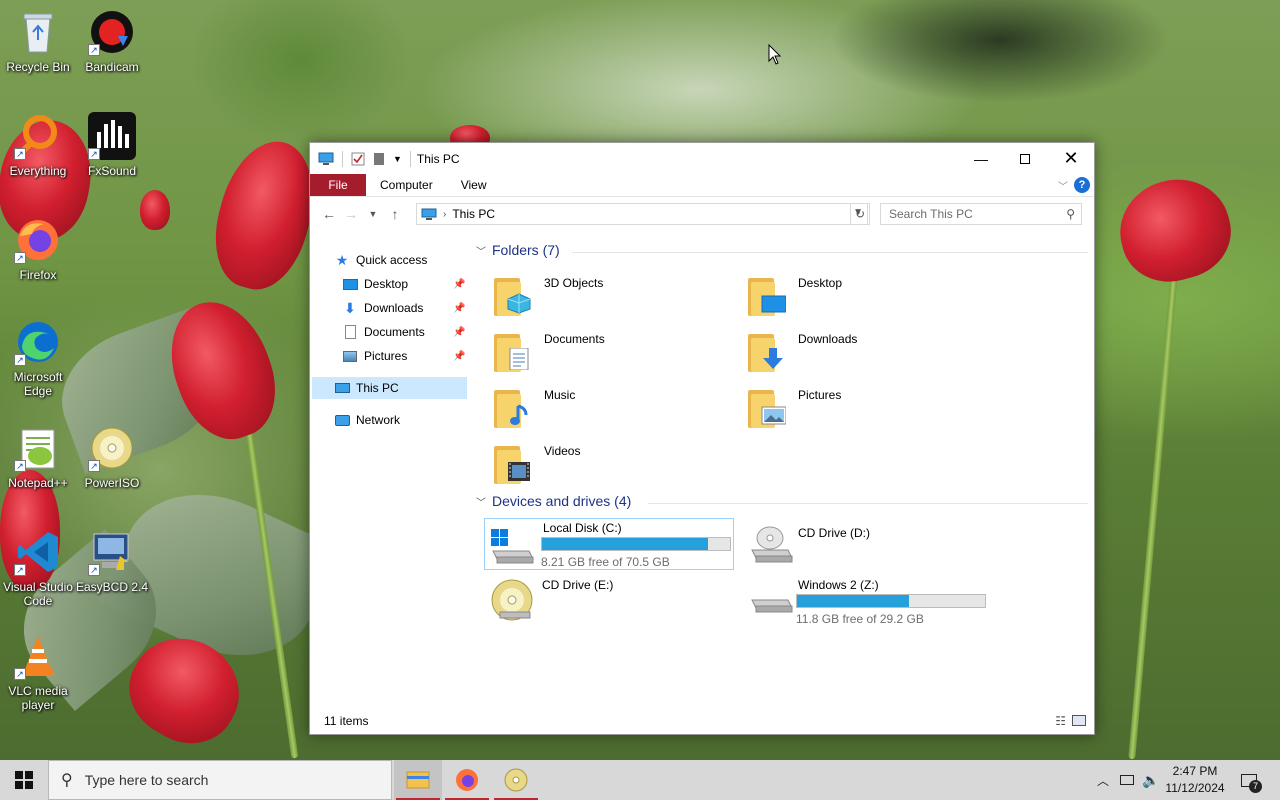 The image size is (1280, 800). What do you see at coordinates (394, 308) in the screenshot?
I see `nav-label: Downloads` at bounding box center [394, 308].